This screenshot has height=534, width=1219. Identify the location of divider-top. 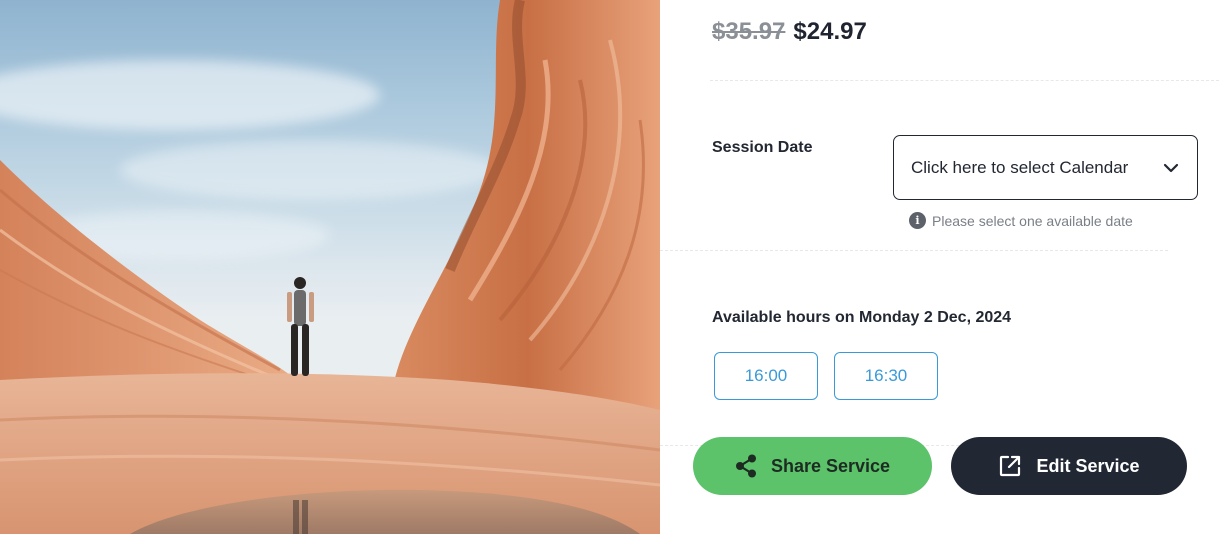
(964, 80).